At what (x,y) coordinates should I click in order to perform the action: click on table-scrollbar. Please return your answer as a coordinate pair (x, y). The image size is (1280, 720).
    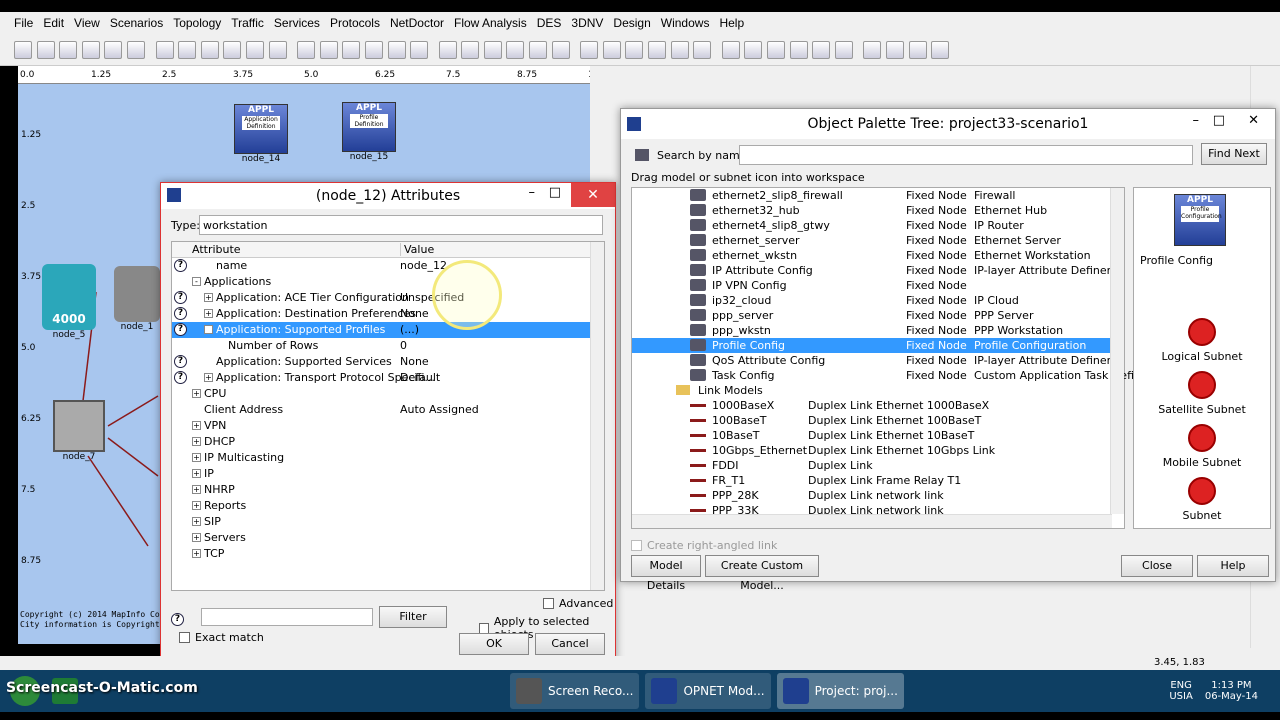
    Looking at the image, I should click on (597, 416).